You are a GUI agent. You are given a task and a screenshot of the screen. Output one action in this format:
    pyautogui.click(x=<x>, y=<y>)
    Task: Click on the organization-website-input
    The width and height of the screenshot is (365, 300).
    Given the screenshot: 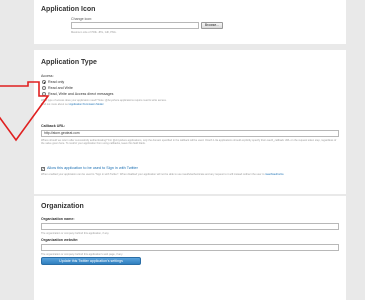 What is the action you would take?
    pyautogui.click(x=190, y=247)
    